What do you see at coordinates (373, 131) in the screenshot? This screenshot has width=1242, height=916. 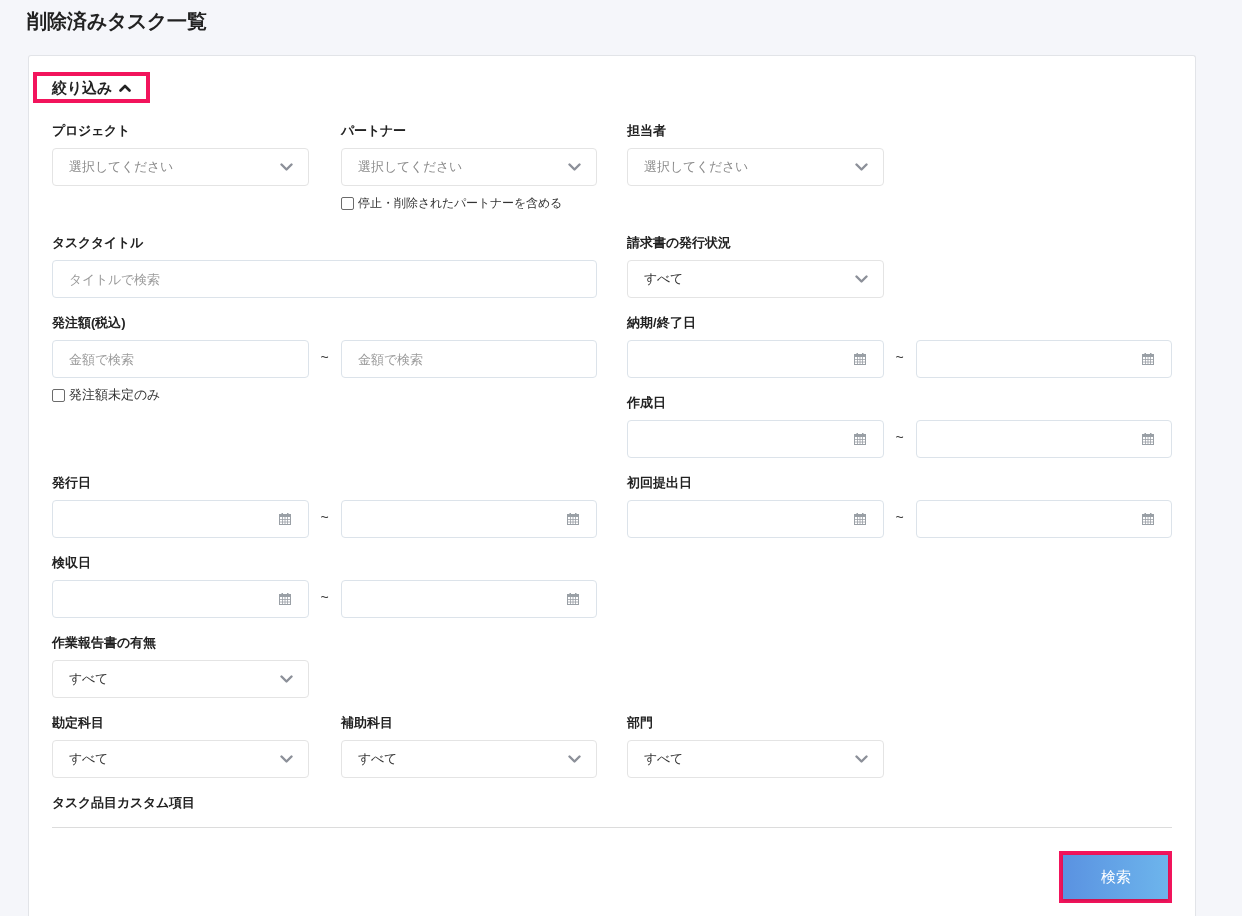 I see `field-label: パートナー` at bounding box center [373, 131].